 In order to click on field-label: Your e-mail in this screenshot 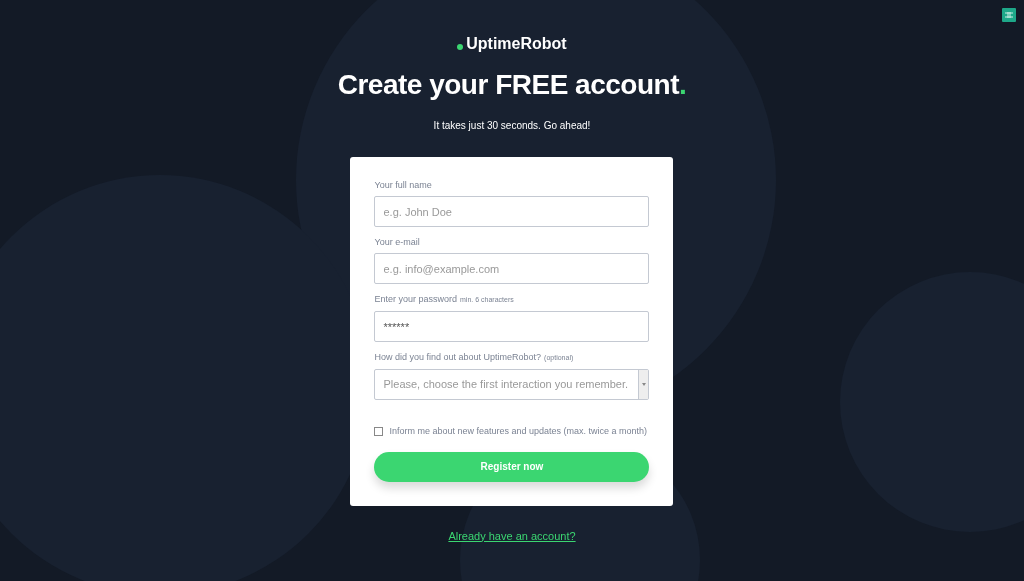, I will do `click(397, 242)`.